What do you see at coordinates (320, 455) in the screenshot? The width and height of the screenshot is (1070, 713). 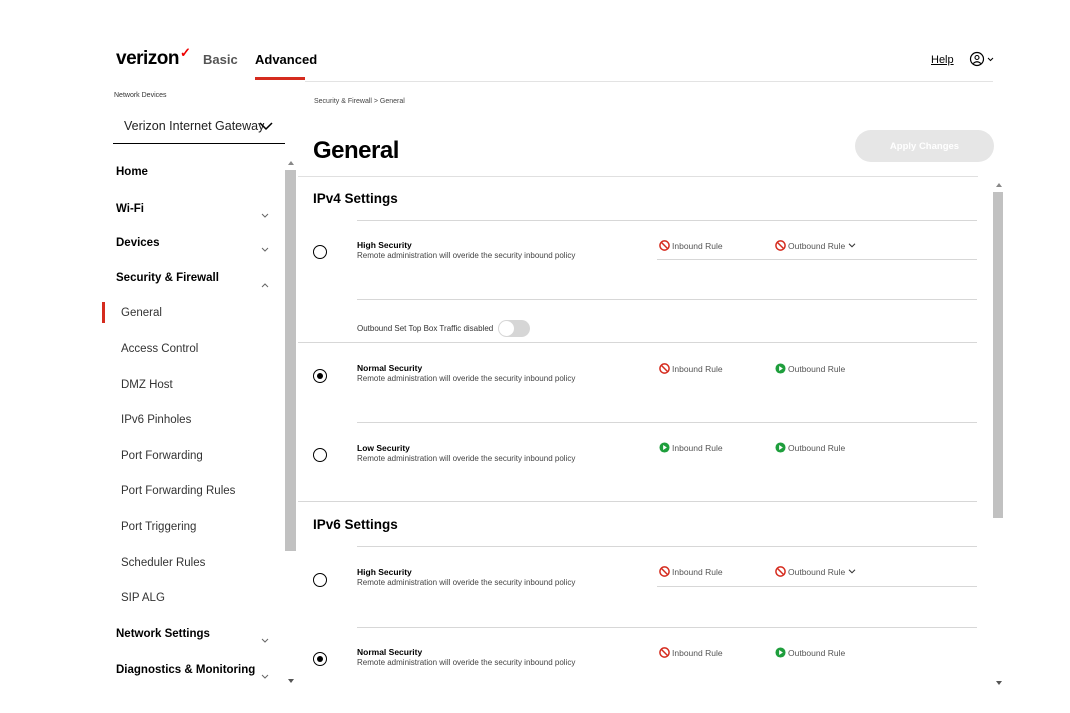 I see `ipv4-low-security-radio` at bounding box center [320, 455].